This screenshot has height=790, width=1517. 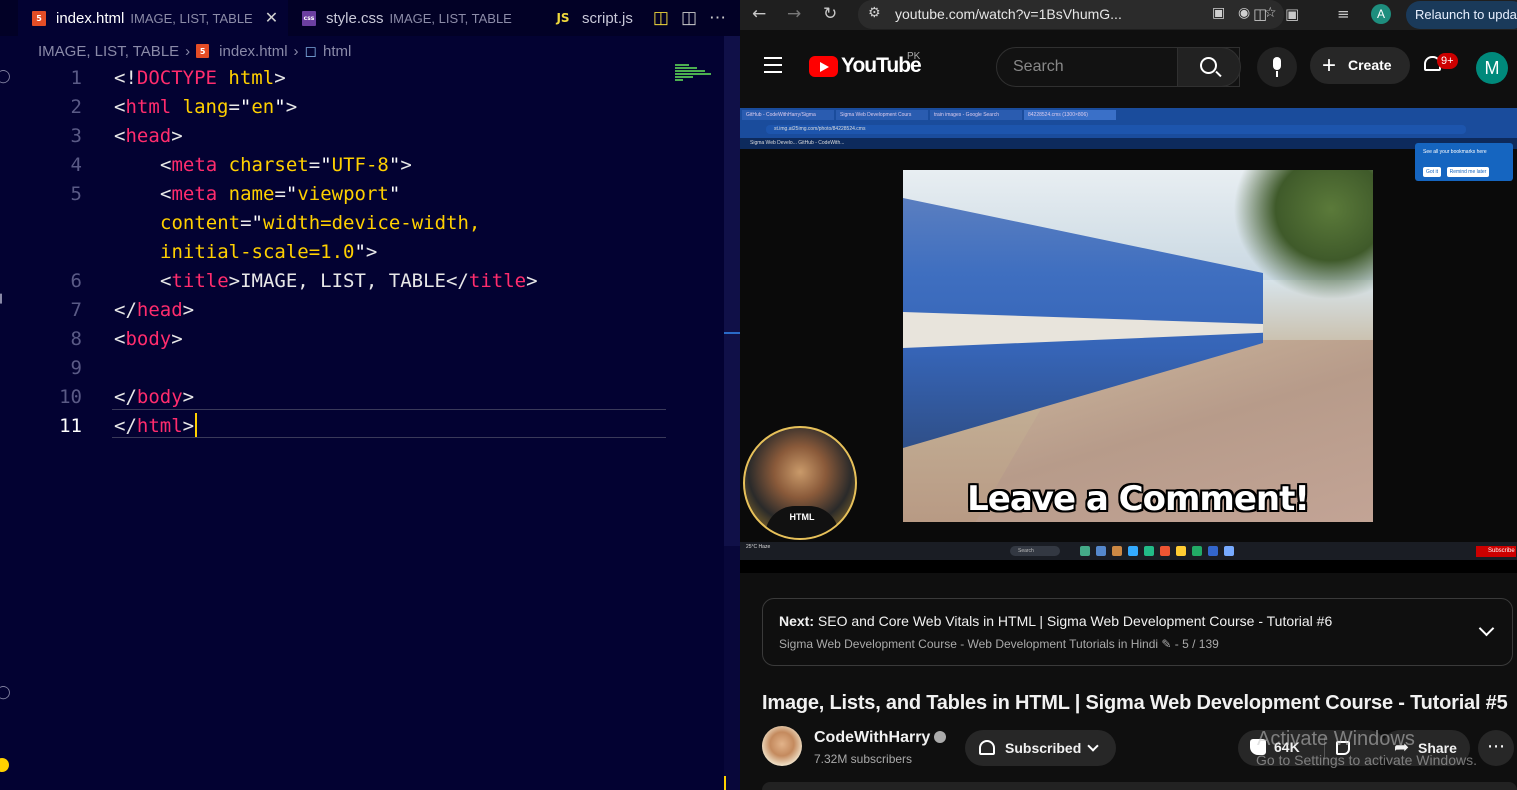 I want to click on playlist-position: 5 / 139, so click(x=1200, y=644).